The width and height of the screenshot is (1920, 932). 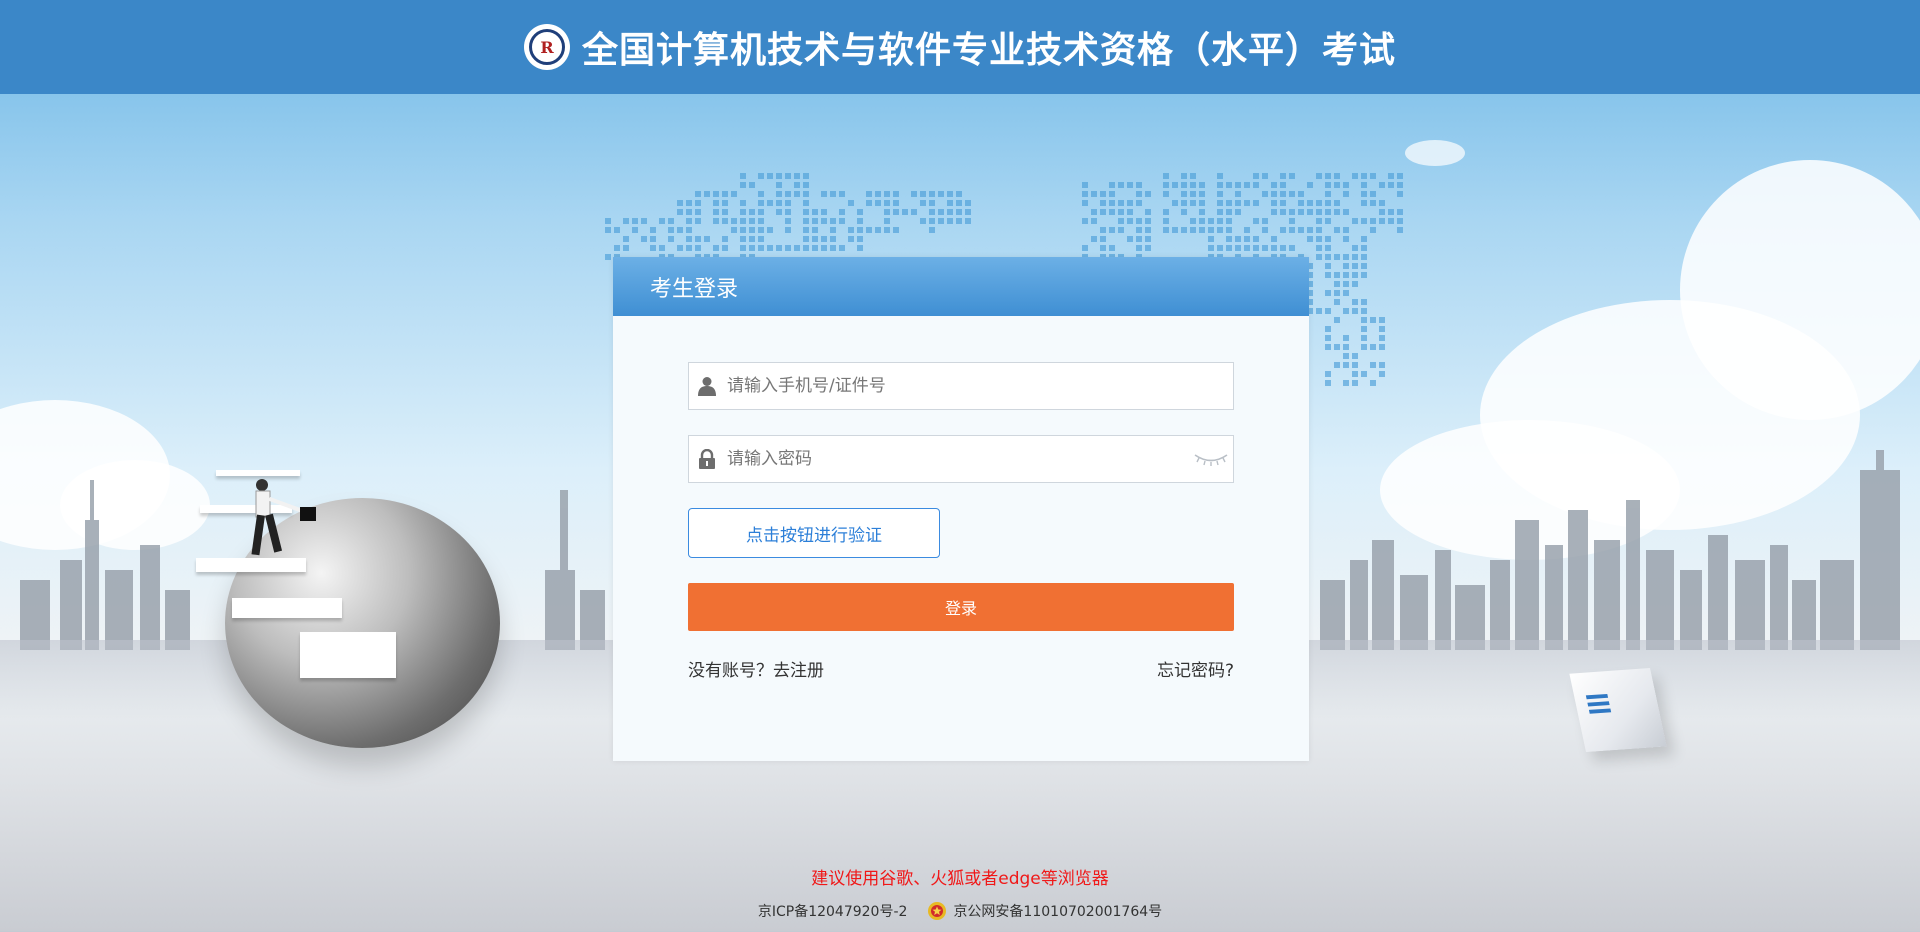 I want to click on account-input, so click(x=979, y=386).